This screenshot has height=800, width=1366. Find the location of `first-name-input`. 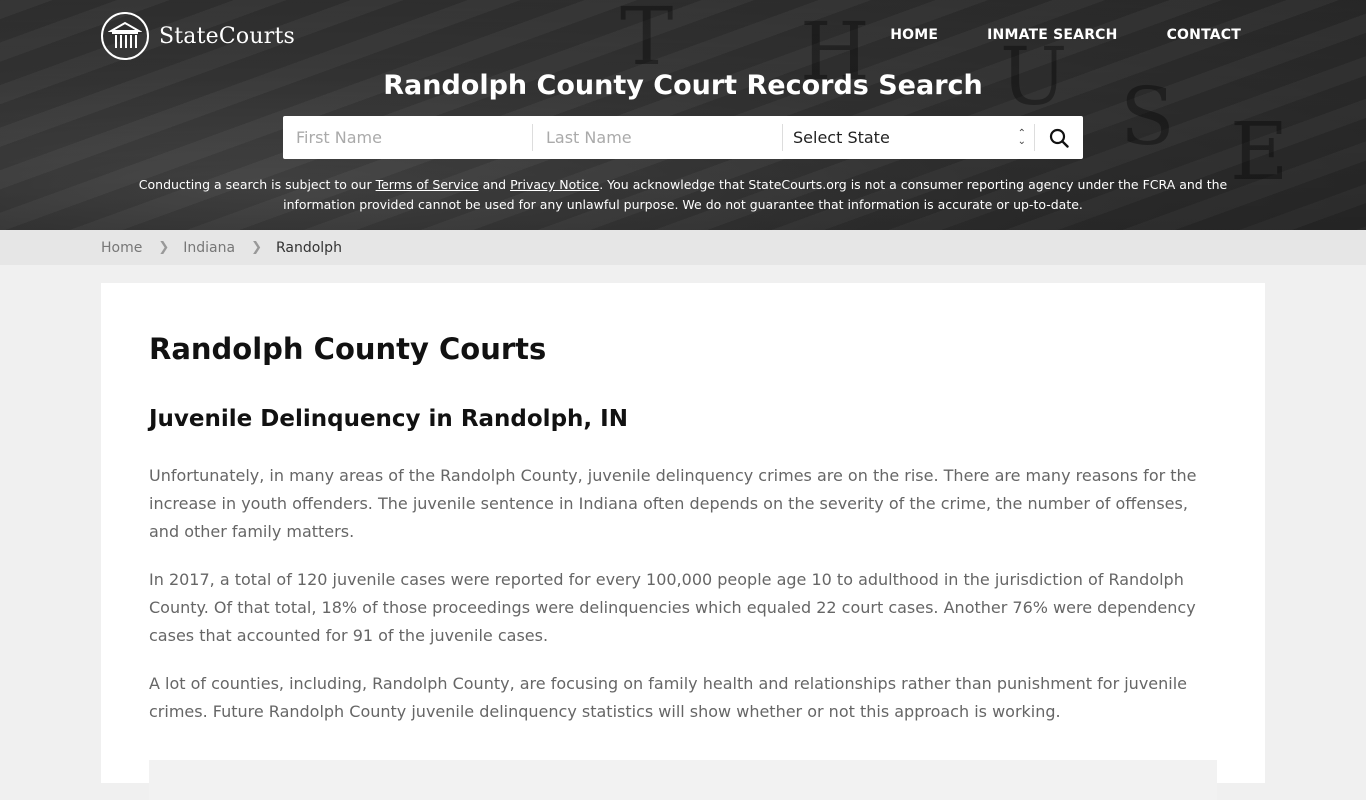

first-name-input is located at coordinates (408, 137).